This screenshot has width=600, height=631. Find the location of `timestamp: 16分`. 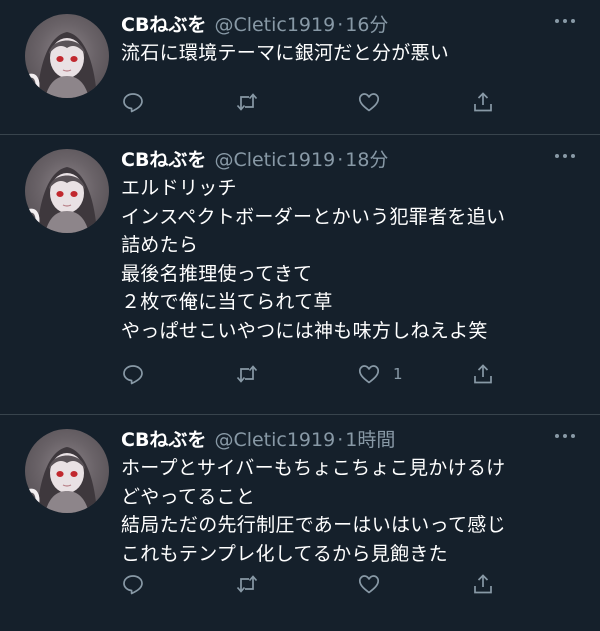

timestamp: 16分 is located at coordinates (366, 23).